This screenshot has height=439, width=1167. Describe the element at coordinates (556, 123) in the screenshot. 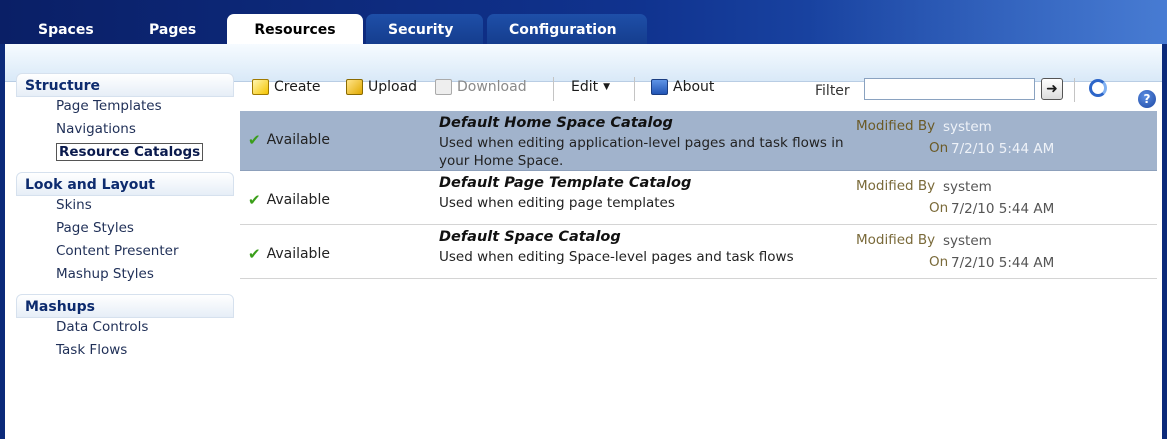

I see `catalog-name: Default Home Space Catalog` at that location.